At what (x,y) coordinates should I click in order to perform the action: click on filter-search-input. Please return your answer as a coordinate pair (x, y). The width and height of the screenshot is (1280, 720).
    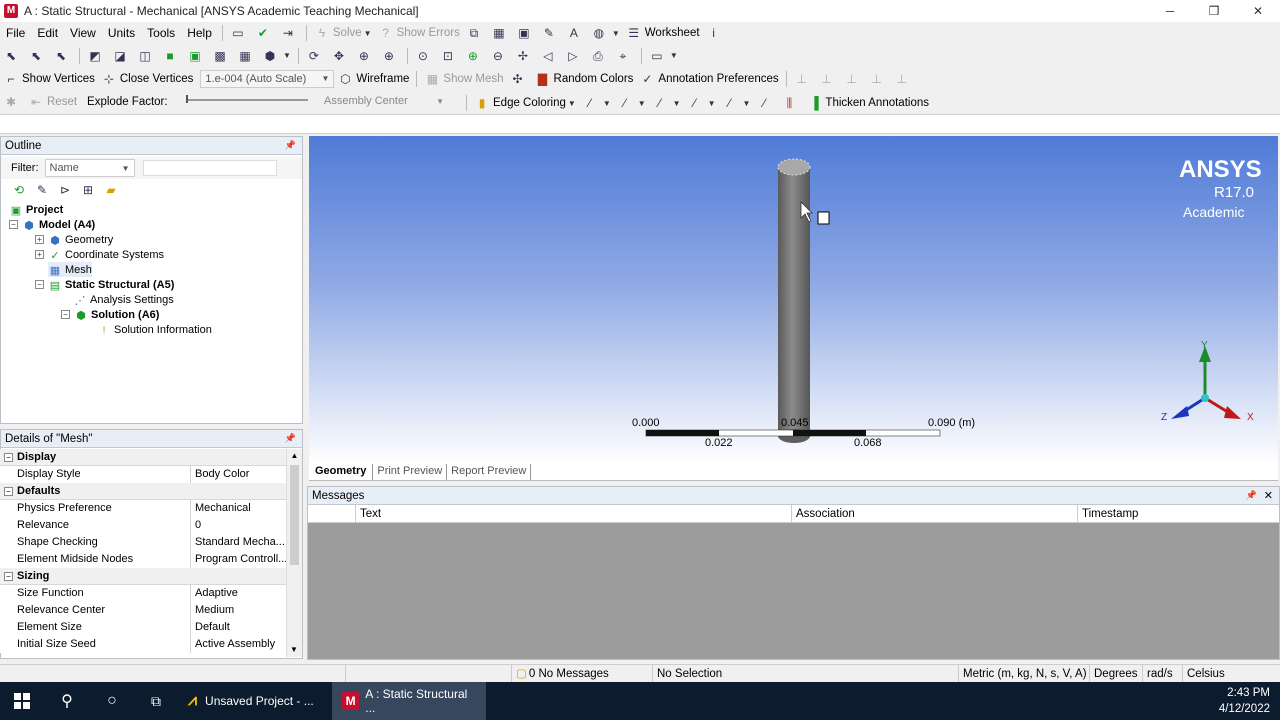
    Looking at the image, I should click on (209, 168).